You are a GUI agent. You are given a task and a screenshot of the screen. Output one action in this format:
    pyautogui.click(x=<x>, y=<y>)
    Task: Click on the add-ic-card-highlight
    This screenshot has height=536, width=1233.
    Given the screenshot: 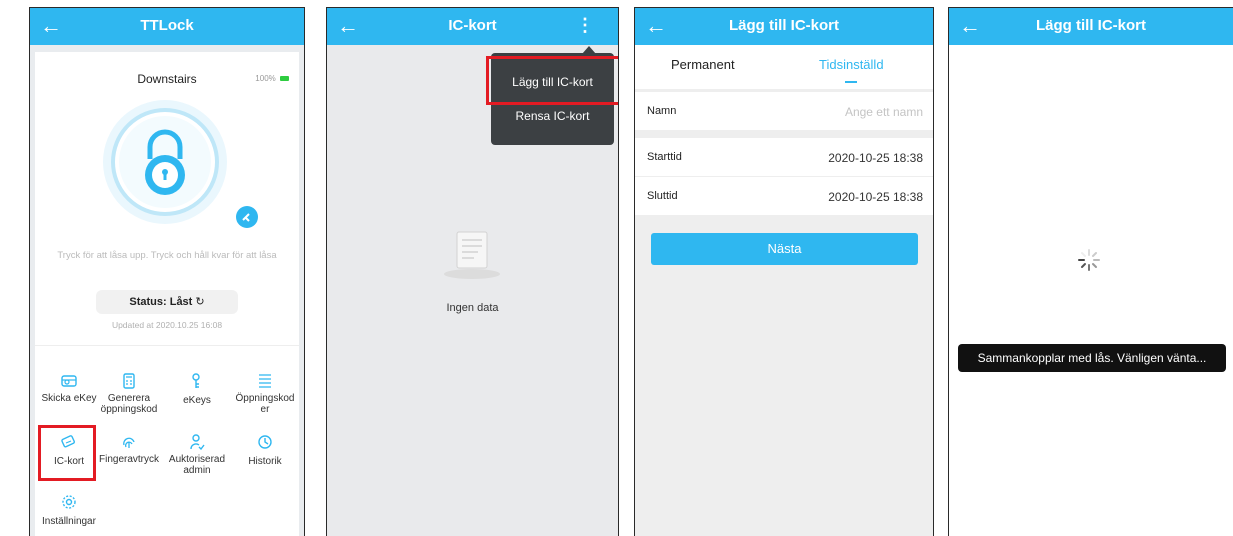 What is the action you would take?
    pyautogui.click(x=552, y=80)
    